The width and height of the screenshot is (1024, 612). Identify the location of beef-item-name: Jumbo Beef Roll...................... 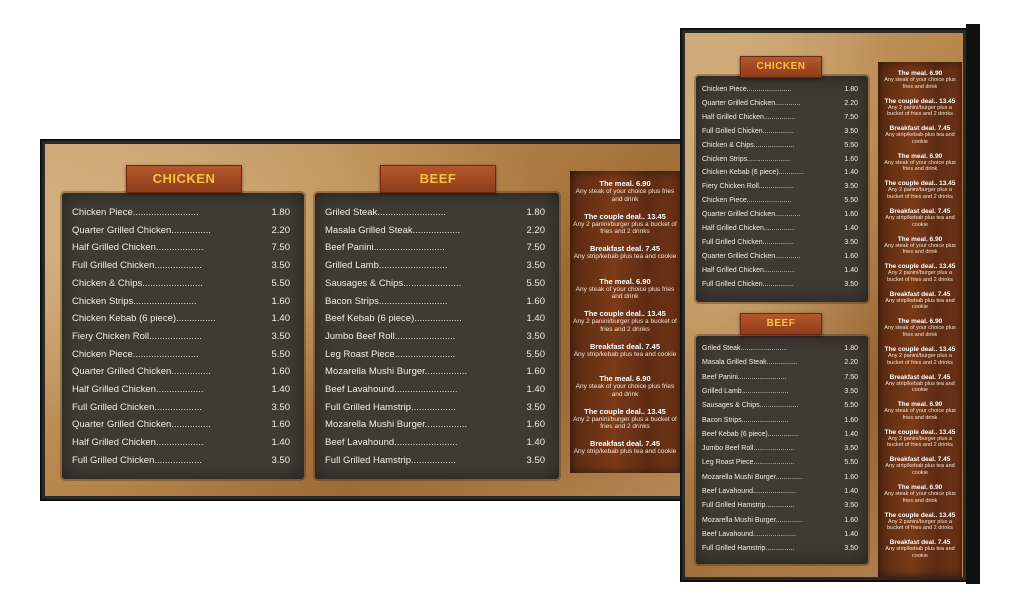
(748, 449).